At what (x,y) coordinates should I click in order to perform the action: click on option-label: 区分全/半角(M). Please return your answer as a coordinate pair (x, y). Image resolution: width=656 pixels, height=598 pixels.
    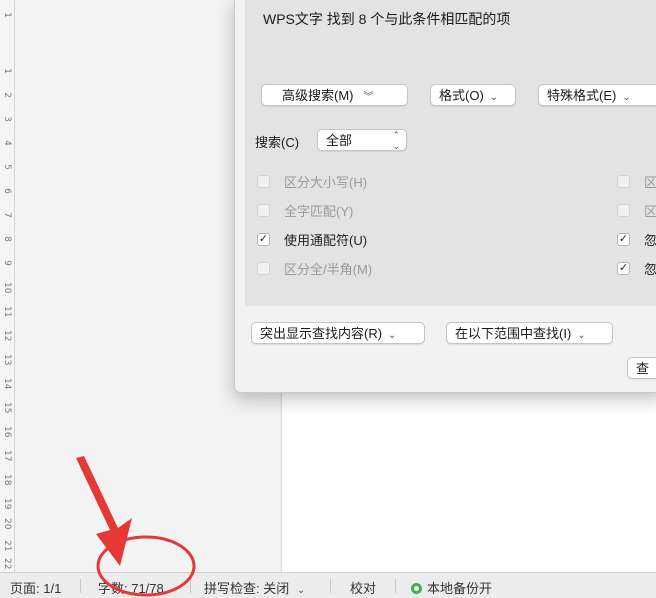
    Looking at the image, I should click on (328, 269).